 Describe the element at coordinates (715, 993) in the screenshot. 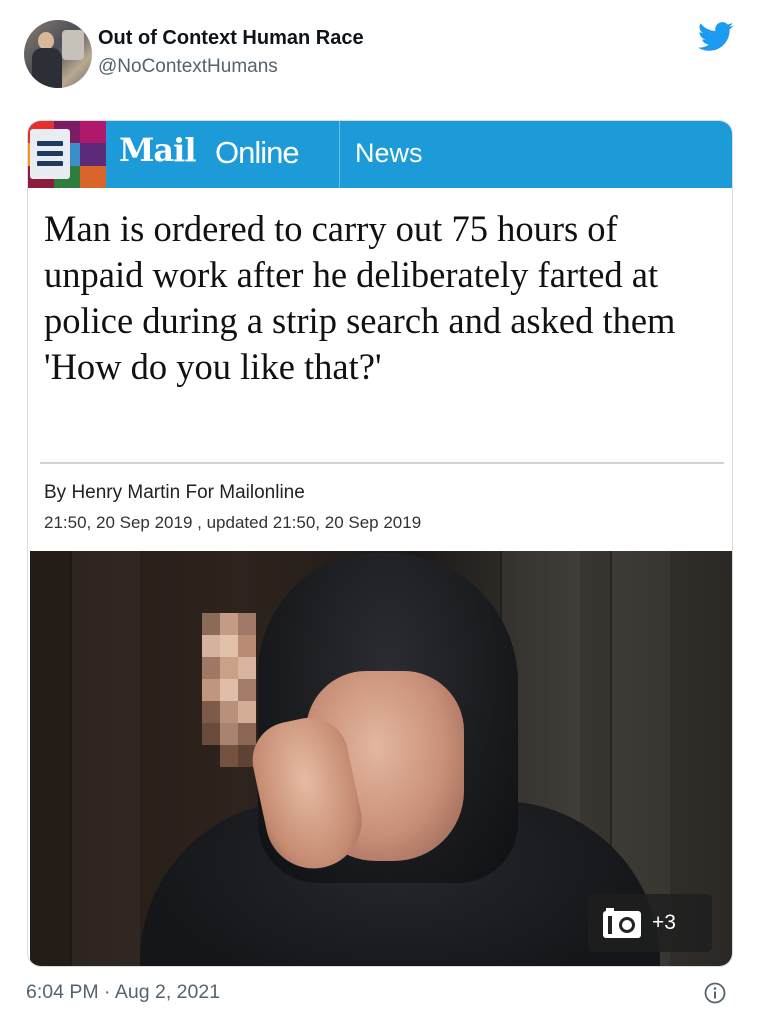

I see `info-icon` at that location.